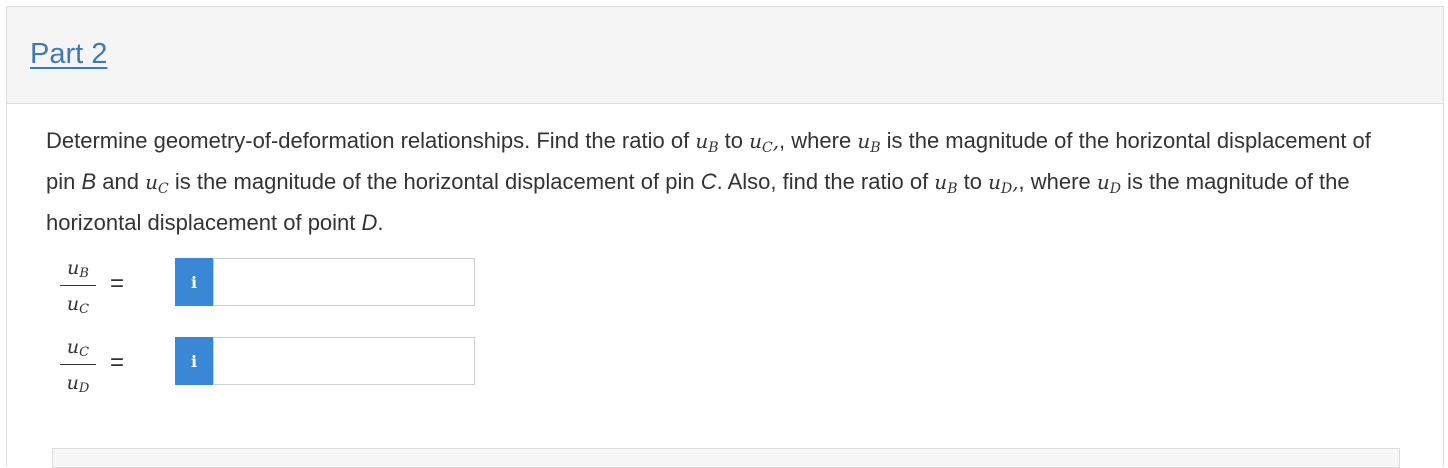 The width and height of the screenshot is (1448, 468). I want to click on answer-row-uB-uC: uB uC = i, so click(268, 286).